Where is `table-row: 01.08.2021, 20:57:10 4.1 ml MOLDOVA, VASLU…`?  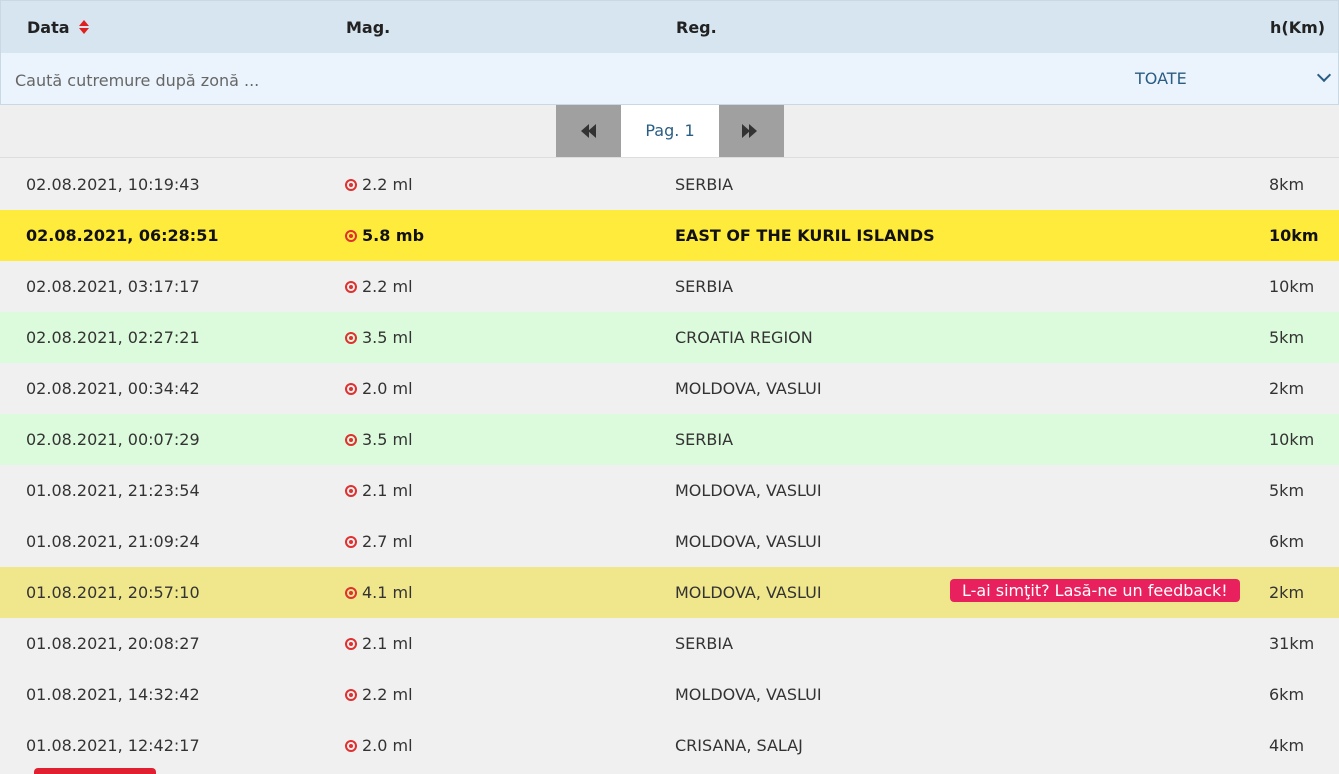
table-row: 01.08.2021, 20:57:10 4.1 ml MOLDOVA, VASLU… is located at coordinates (669, 592).